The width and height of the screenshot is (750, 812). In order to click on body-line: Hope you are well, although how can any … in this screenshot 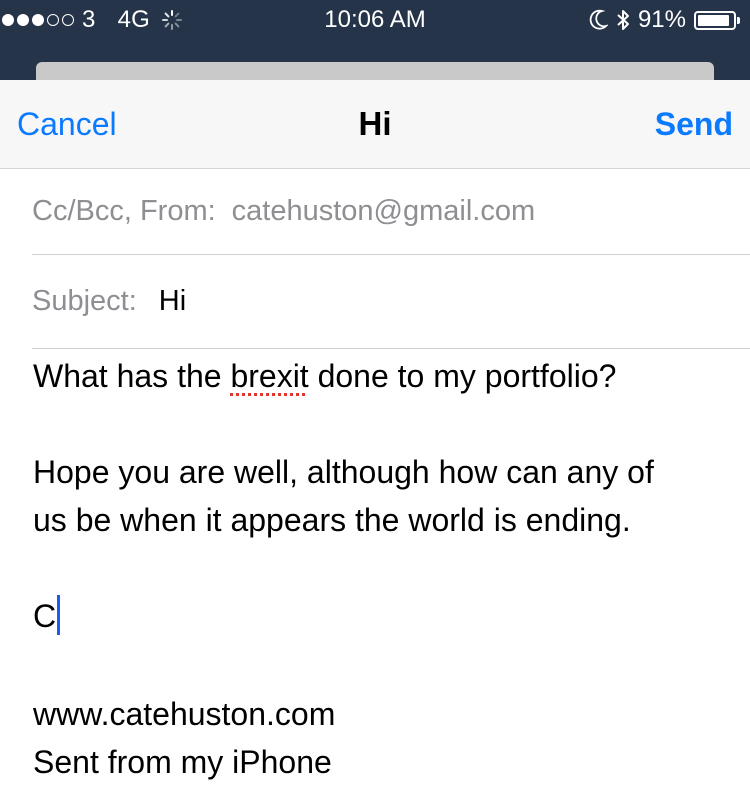, I will do `click(343, 472)`.